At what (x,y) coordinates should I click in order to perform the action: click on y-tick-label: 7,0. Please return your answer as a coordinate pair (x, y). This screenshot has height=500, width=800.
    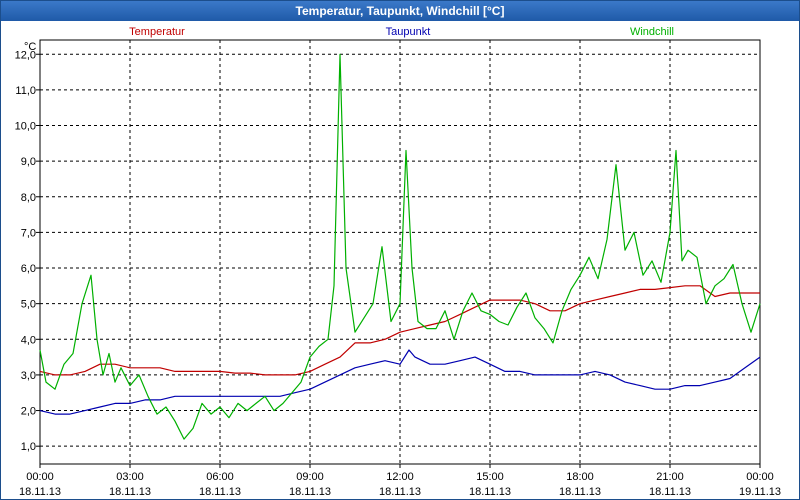
    Looking at the image, I should click on (28, 233).